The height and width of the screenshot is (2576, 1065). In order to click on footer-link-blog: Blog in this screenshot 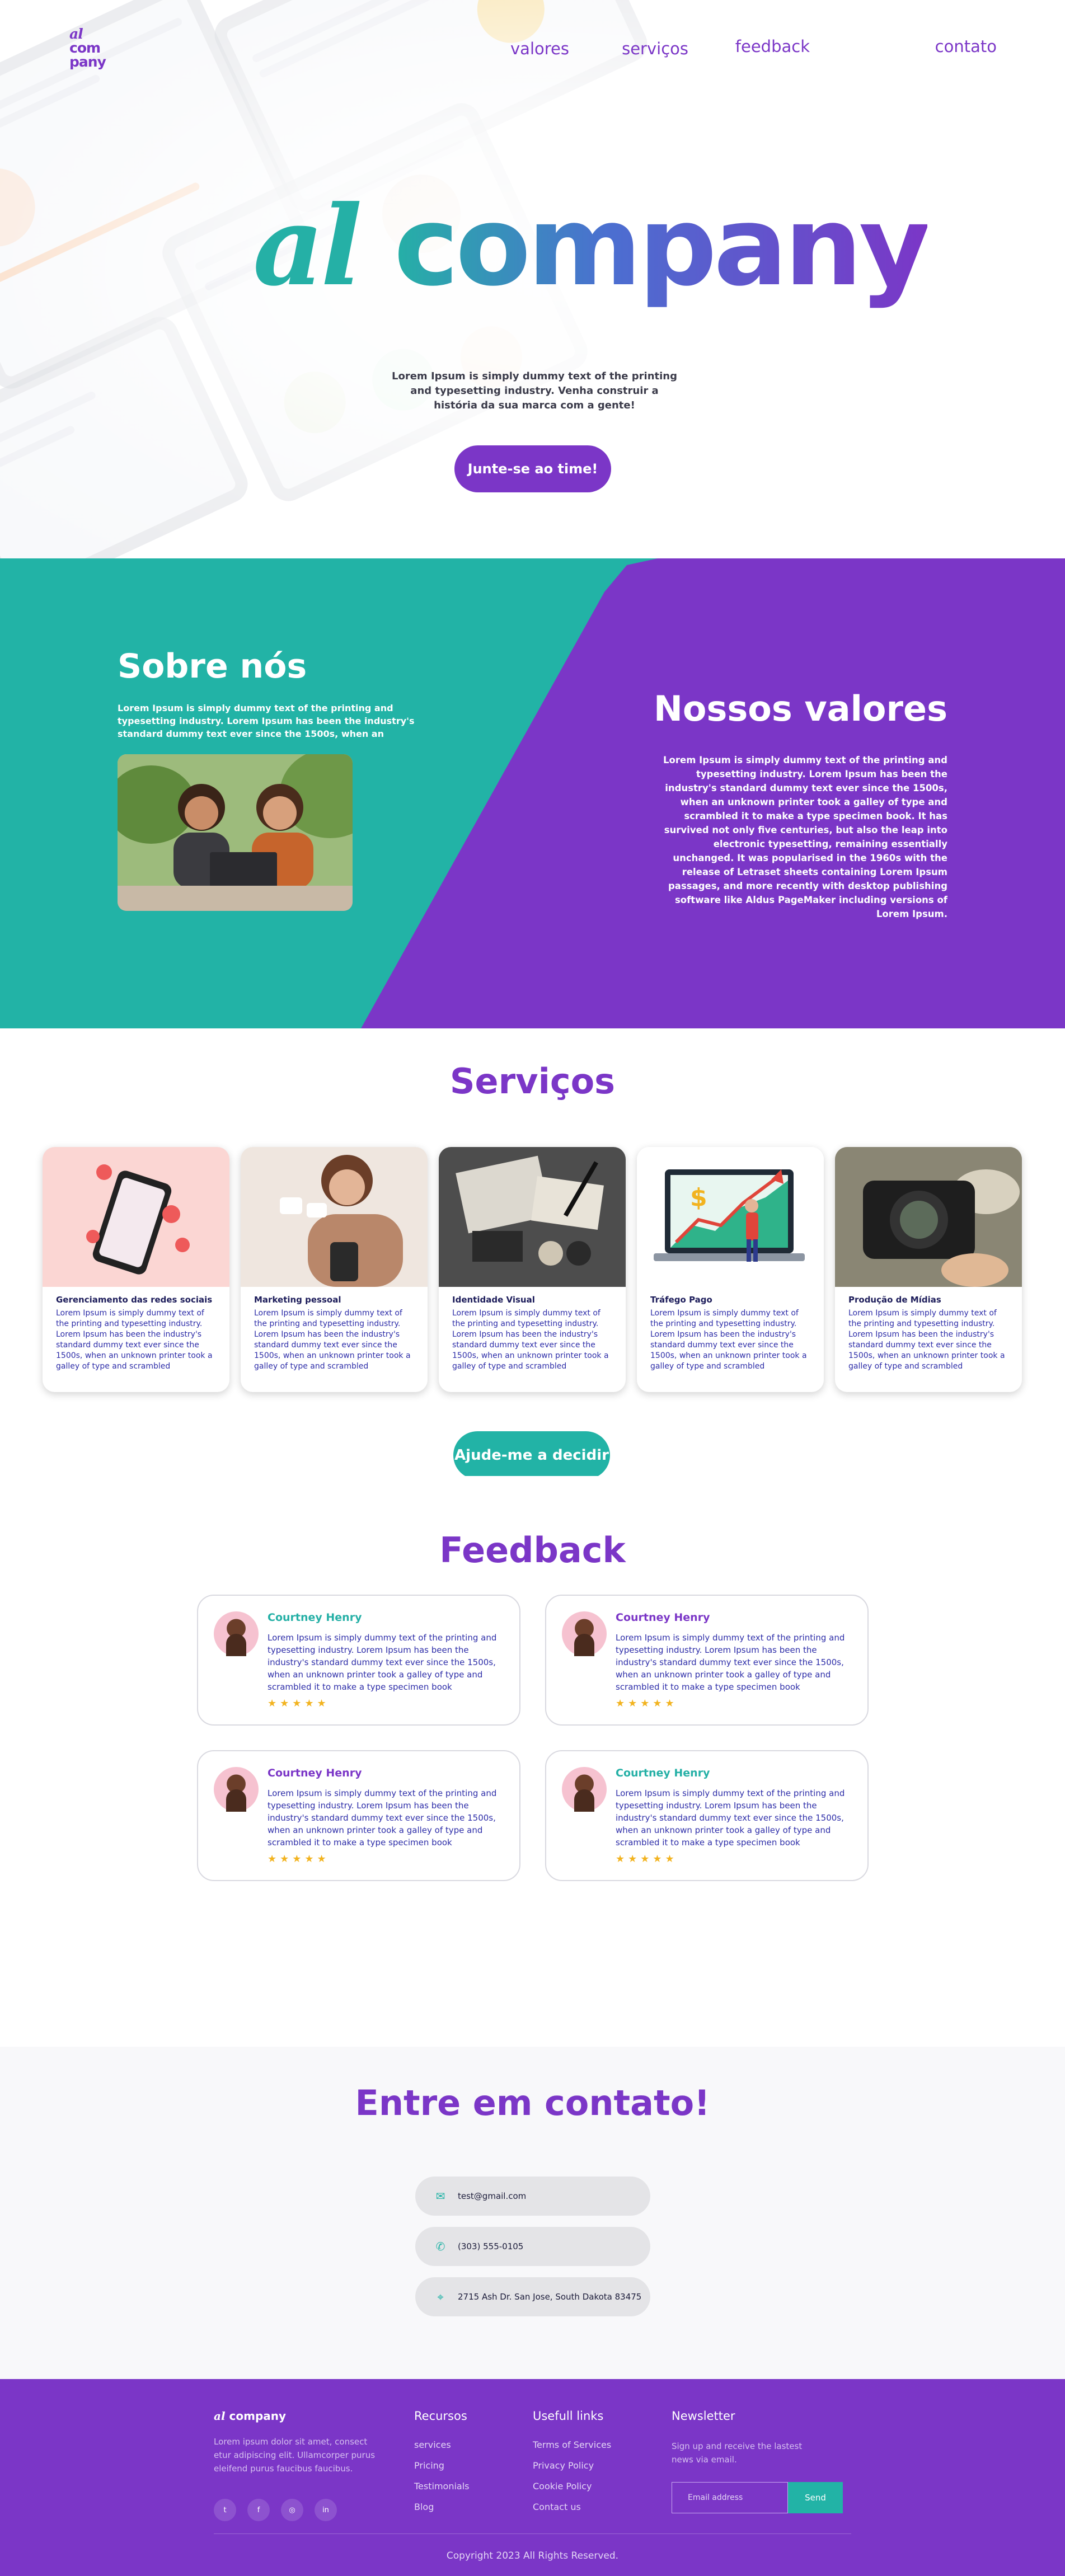, I will do `click(442, 2507)`.